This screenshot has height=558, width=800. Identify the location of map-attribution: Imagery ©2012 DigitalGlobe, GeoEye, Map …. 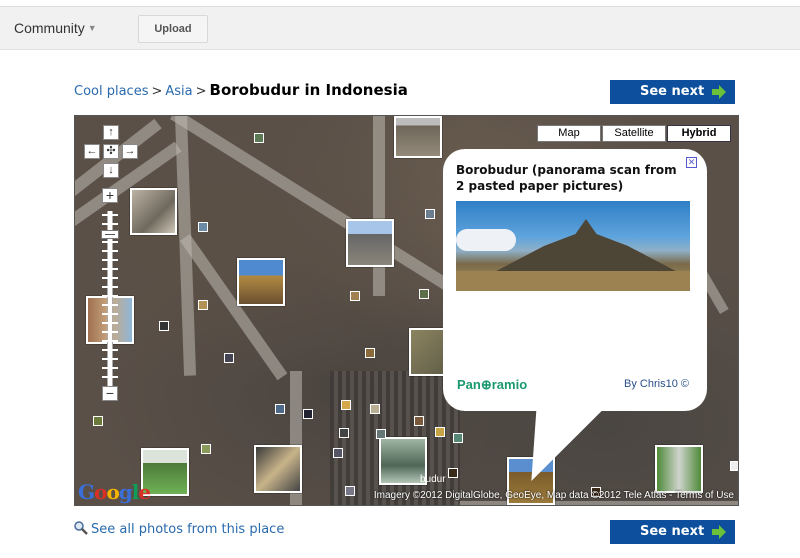
(554, 495).